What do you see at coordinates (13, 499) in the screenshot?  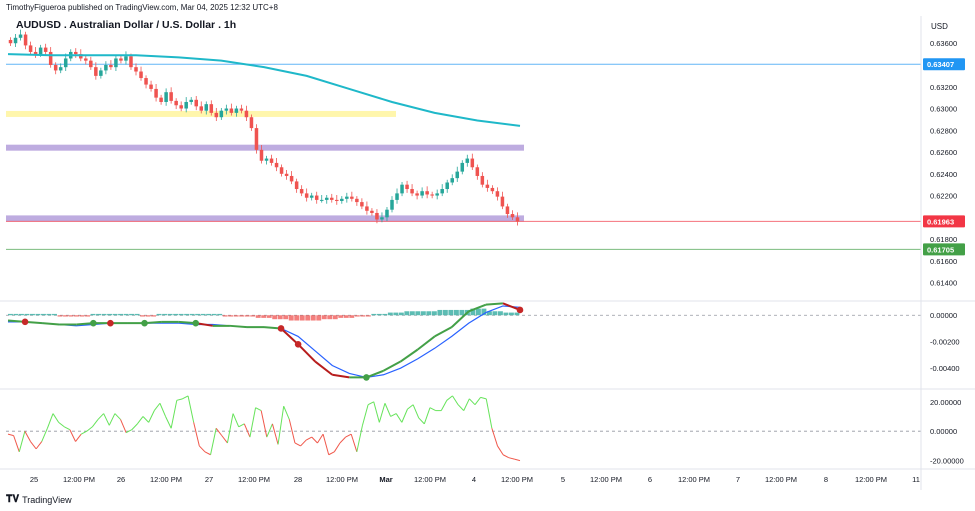 I see `tradingview-logo-icon: 𝐓𝐕` at bounding box center [13, 499].